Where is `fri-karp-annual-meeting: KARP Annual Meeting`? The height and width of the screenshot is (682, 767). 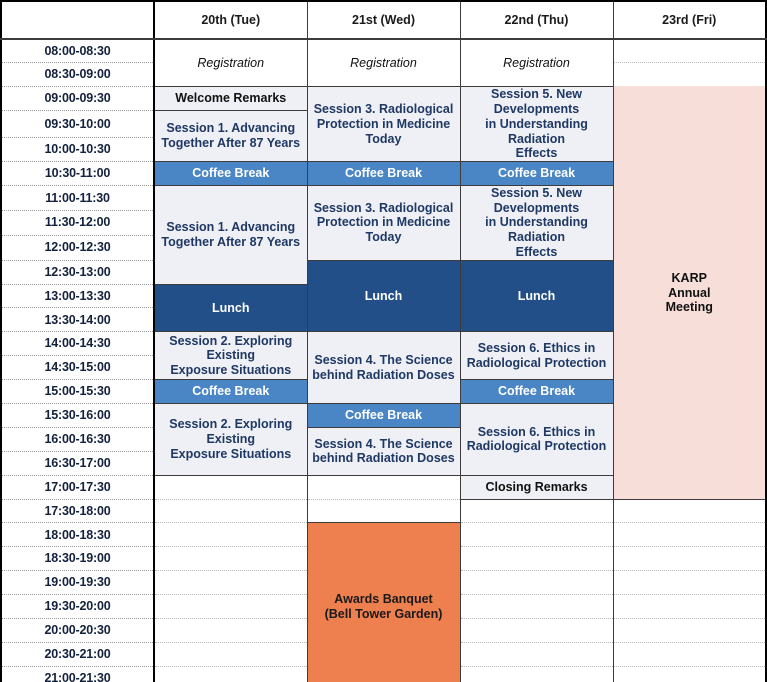
fri-karp-annual-meeting: KARP Annual Meeting is located at coordinates (689, 293).